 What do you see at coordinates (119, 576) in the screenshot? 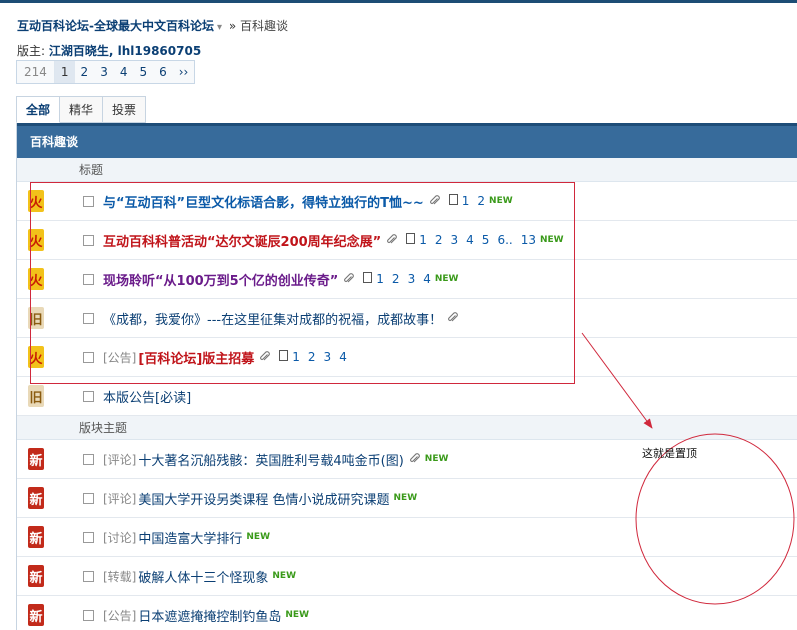
I see `topic-category-prefix: [转载]` at bounding box center [119, 576].